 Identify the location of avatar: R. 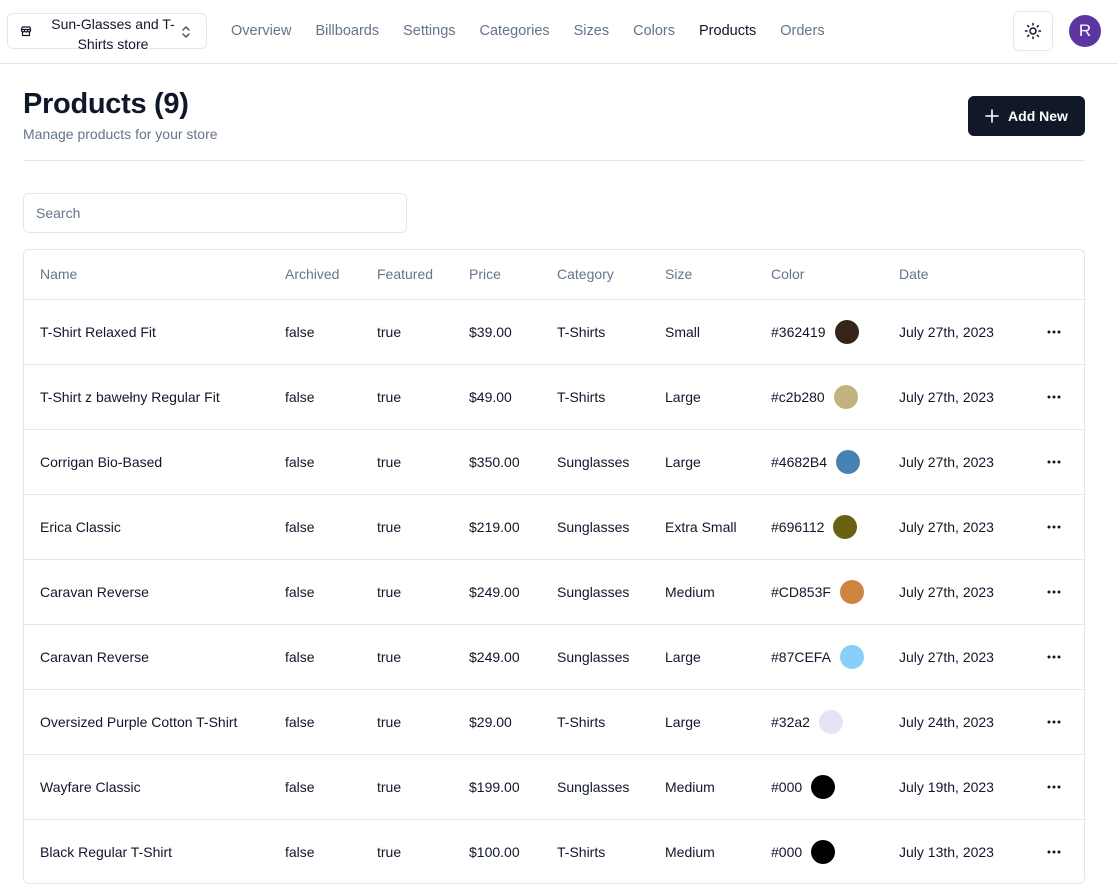
(1085, 31).